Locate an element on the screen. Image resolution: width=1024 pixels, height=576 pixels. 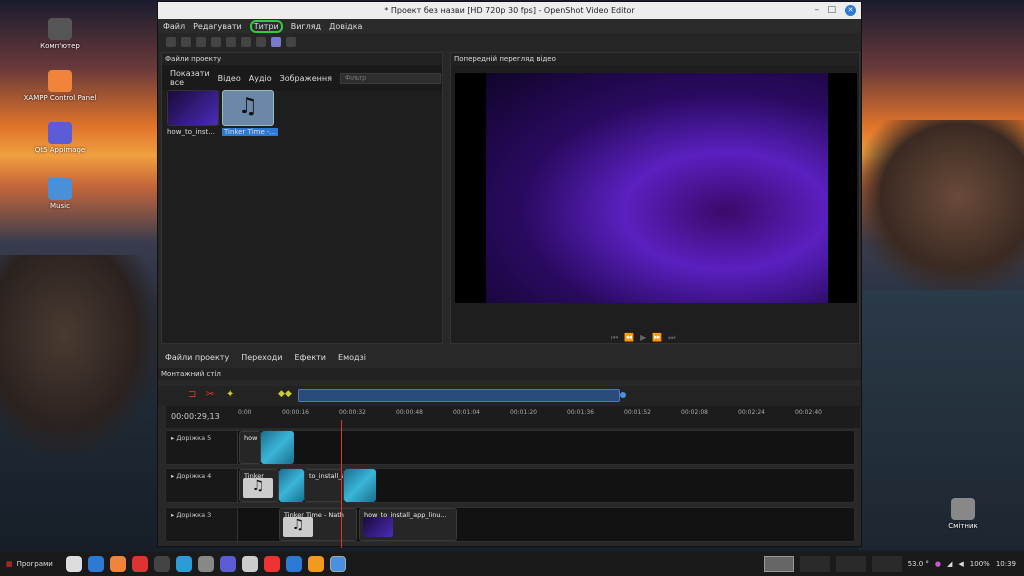
cpu-temp: 53.0 ° is located at coordinates (918, 564).